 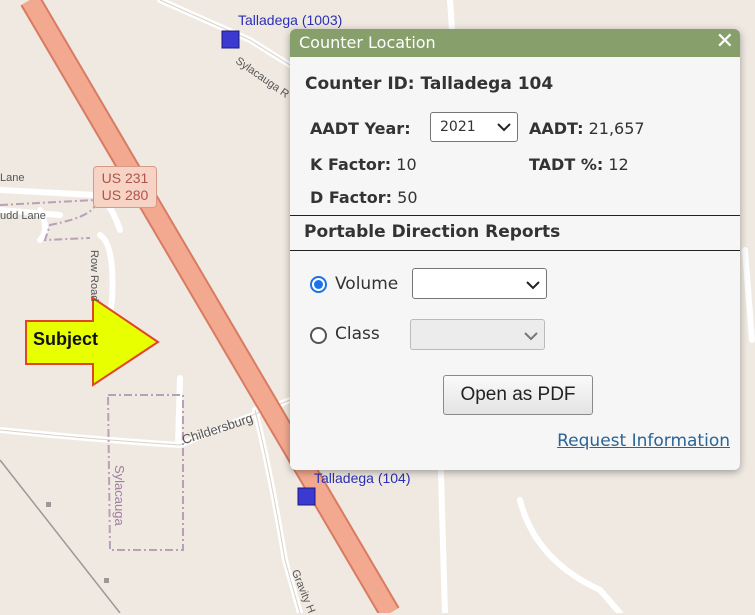 What do you see at coordinates (351, 164) in the screenshot?
I see `k-factor-label: K Factor:` at bounding box center [351, 164].